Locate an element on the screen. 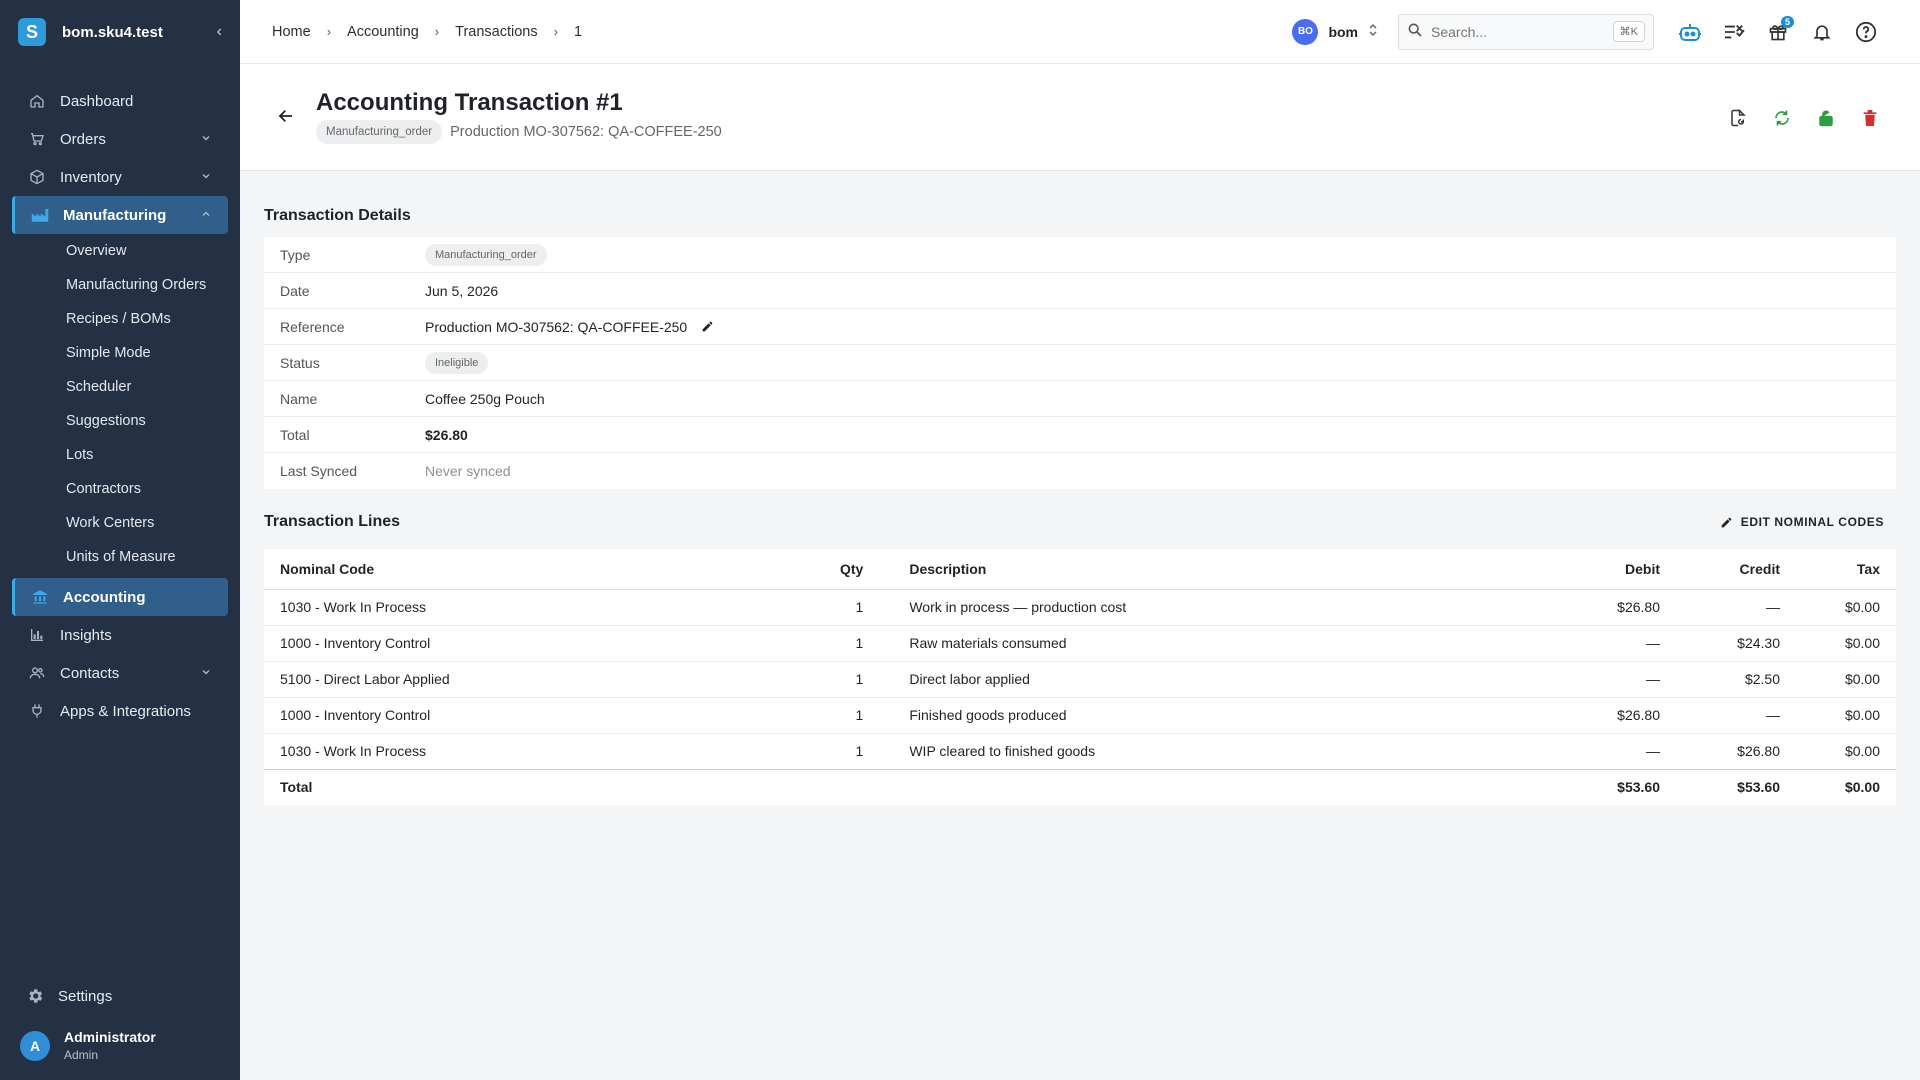  cell-debit: $26.80 is located at coordinates (1596, 607).